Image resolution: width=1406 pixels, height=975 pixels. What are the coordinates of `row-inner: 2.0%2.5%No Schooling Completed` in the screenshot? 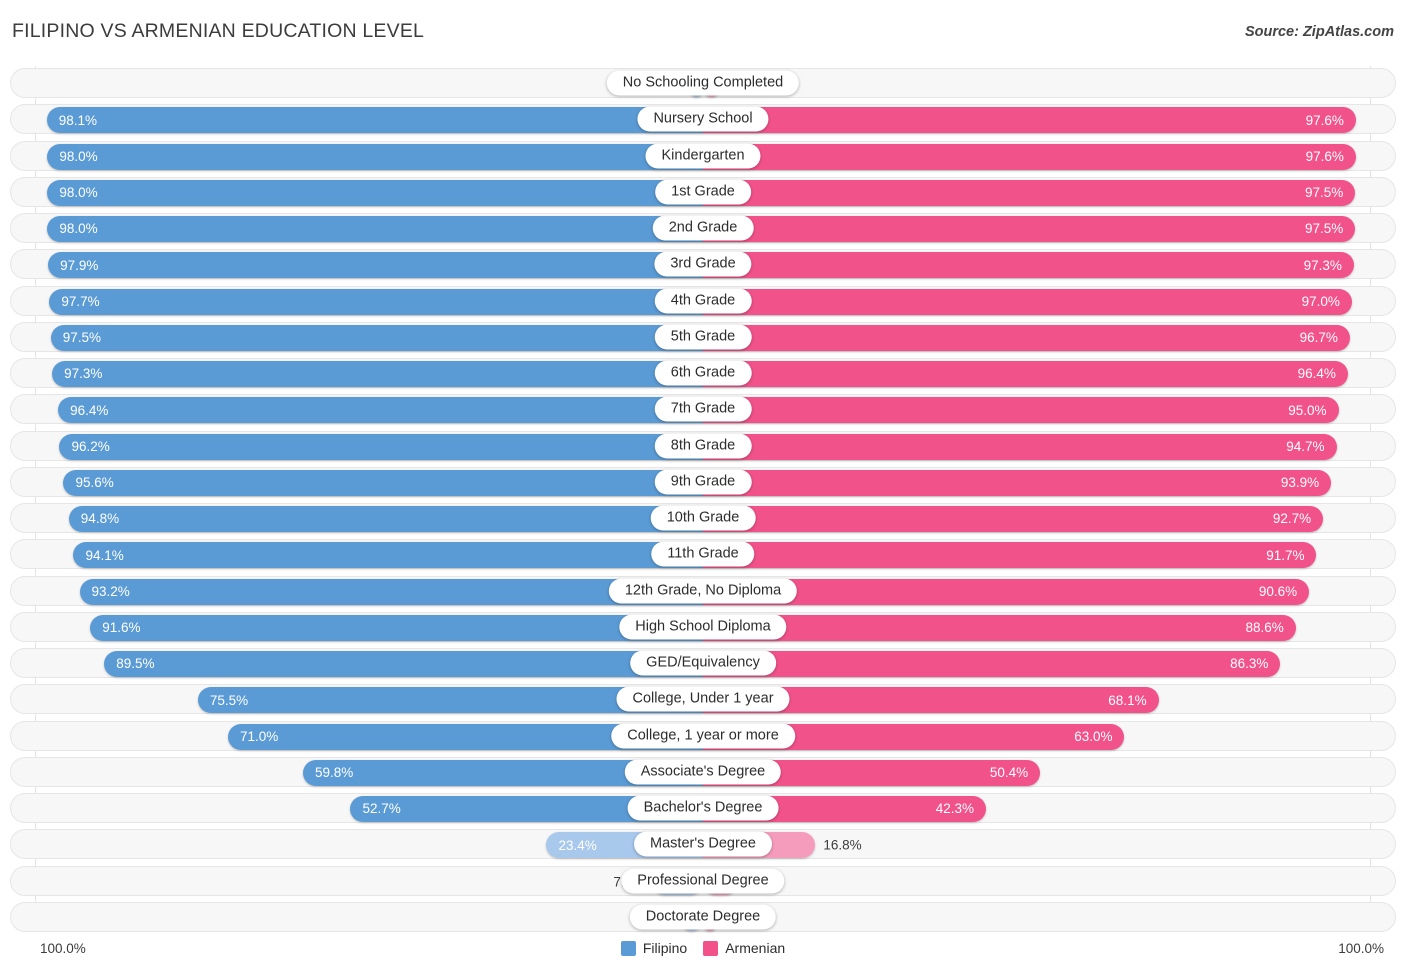 It's located at (703, 83).